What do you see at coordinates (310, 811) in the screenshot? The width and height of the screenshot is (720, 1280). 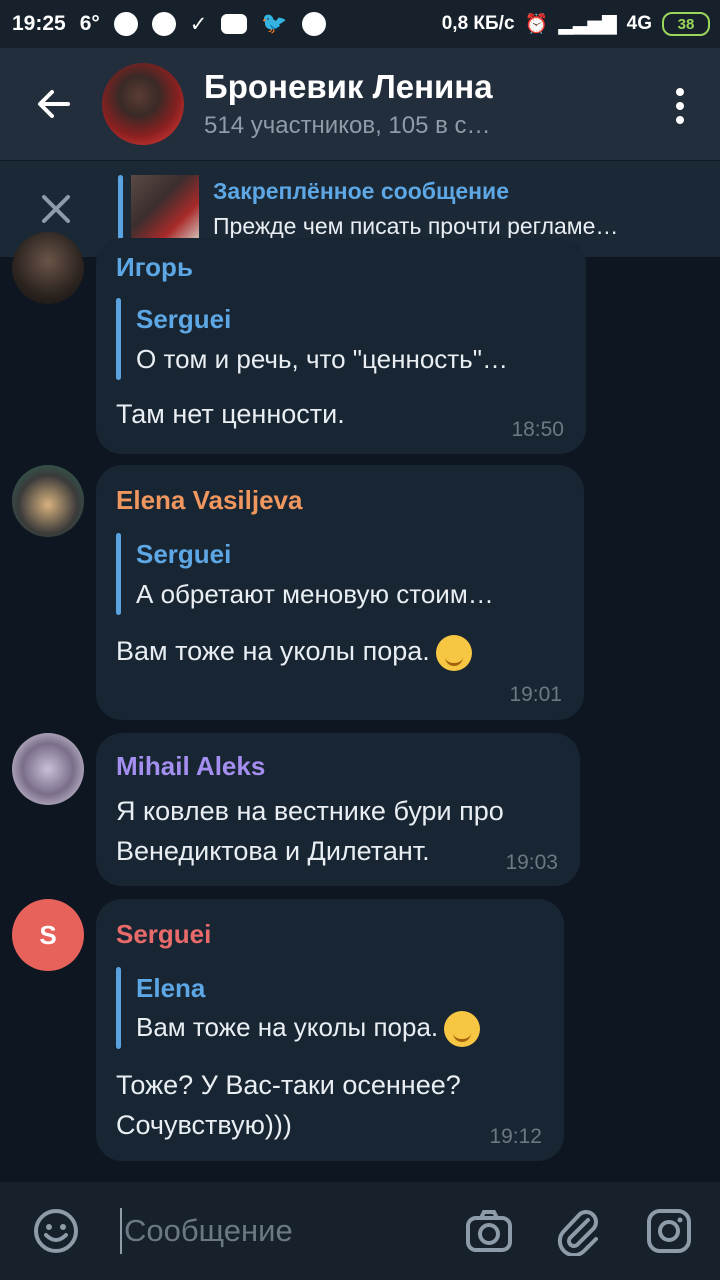 I see `message-text-line: Я ковлев на вестнике бури про` at bounding box center [310, 811].